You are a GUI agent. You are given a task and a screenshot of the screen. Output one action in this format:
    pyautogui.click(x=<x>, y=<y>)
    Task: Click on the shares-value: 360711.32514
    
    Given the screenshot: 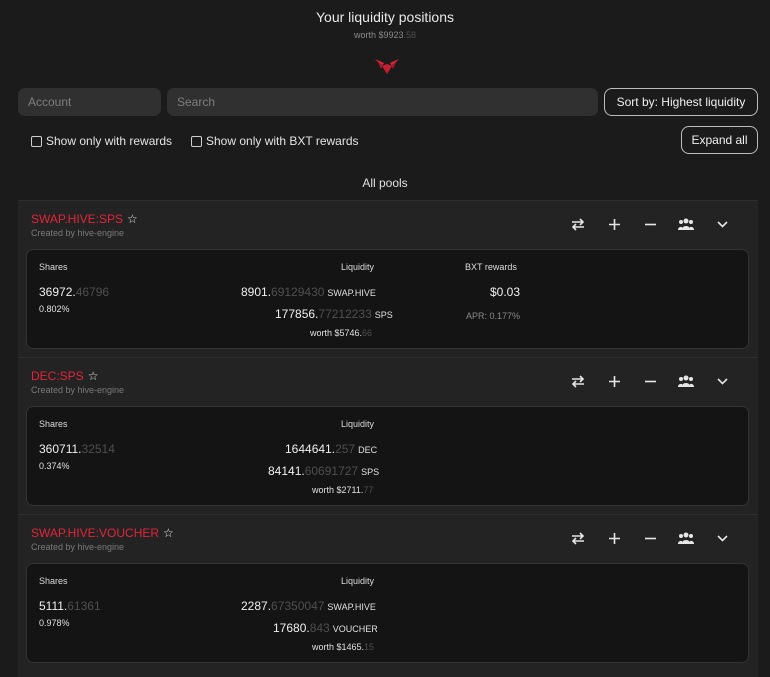 What is the action you would take?
    pyautogui.click(x=77, y=449)
    